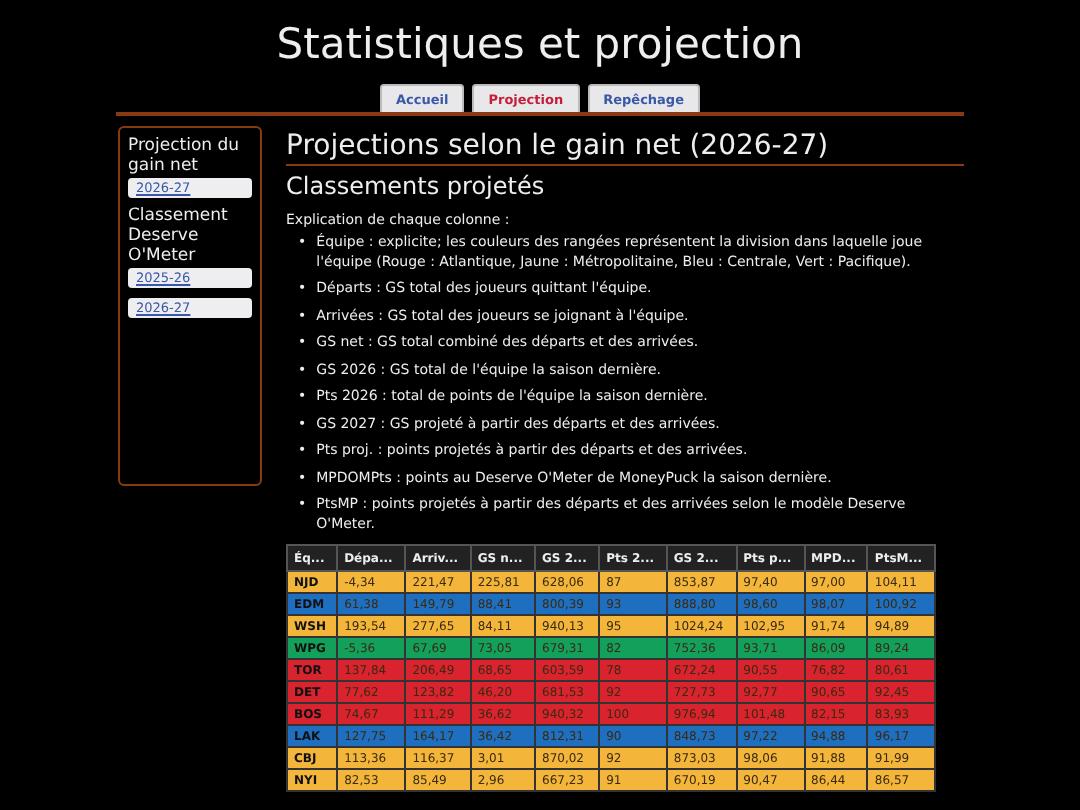 This screenshot has width=1080, height=810. Describe the element at coordinates (540, 44) in the screenshot. I see `page-title: Statistiques et projection` at that location.